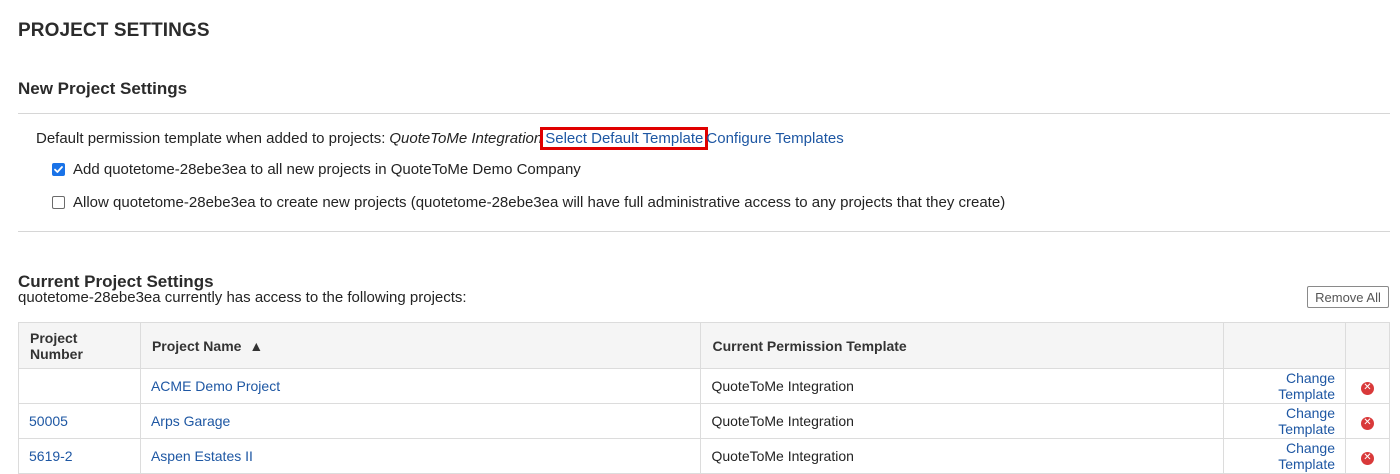  What do you see at coordinates (420, 421) in the screenshot?
I see `project-name-cell: Arps Garage` at bounding box center [420, 421].